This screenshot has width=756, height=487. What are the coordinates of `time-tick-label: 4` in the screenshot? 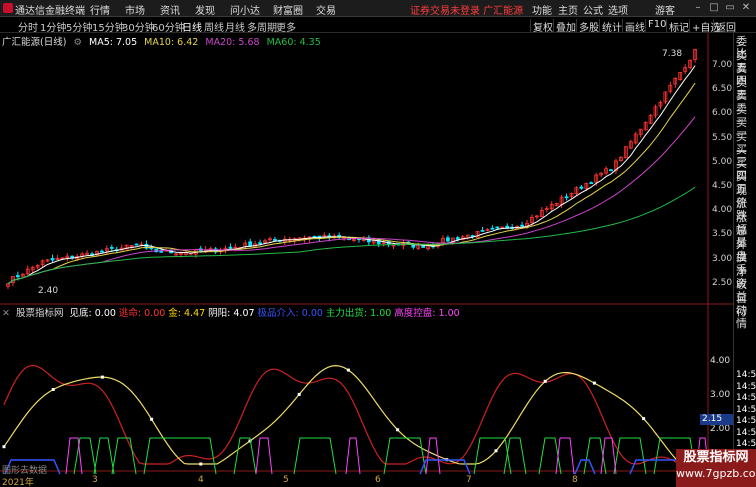 It's located at (201, 480).